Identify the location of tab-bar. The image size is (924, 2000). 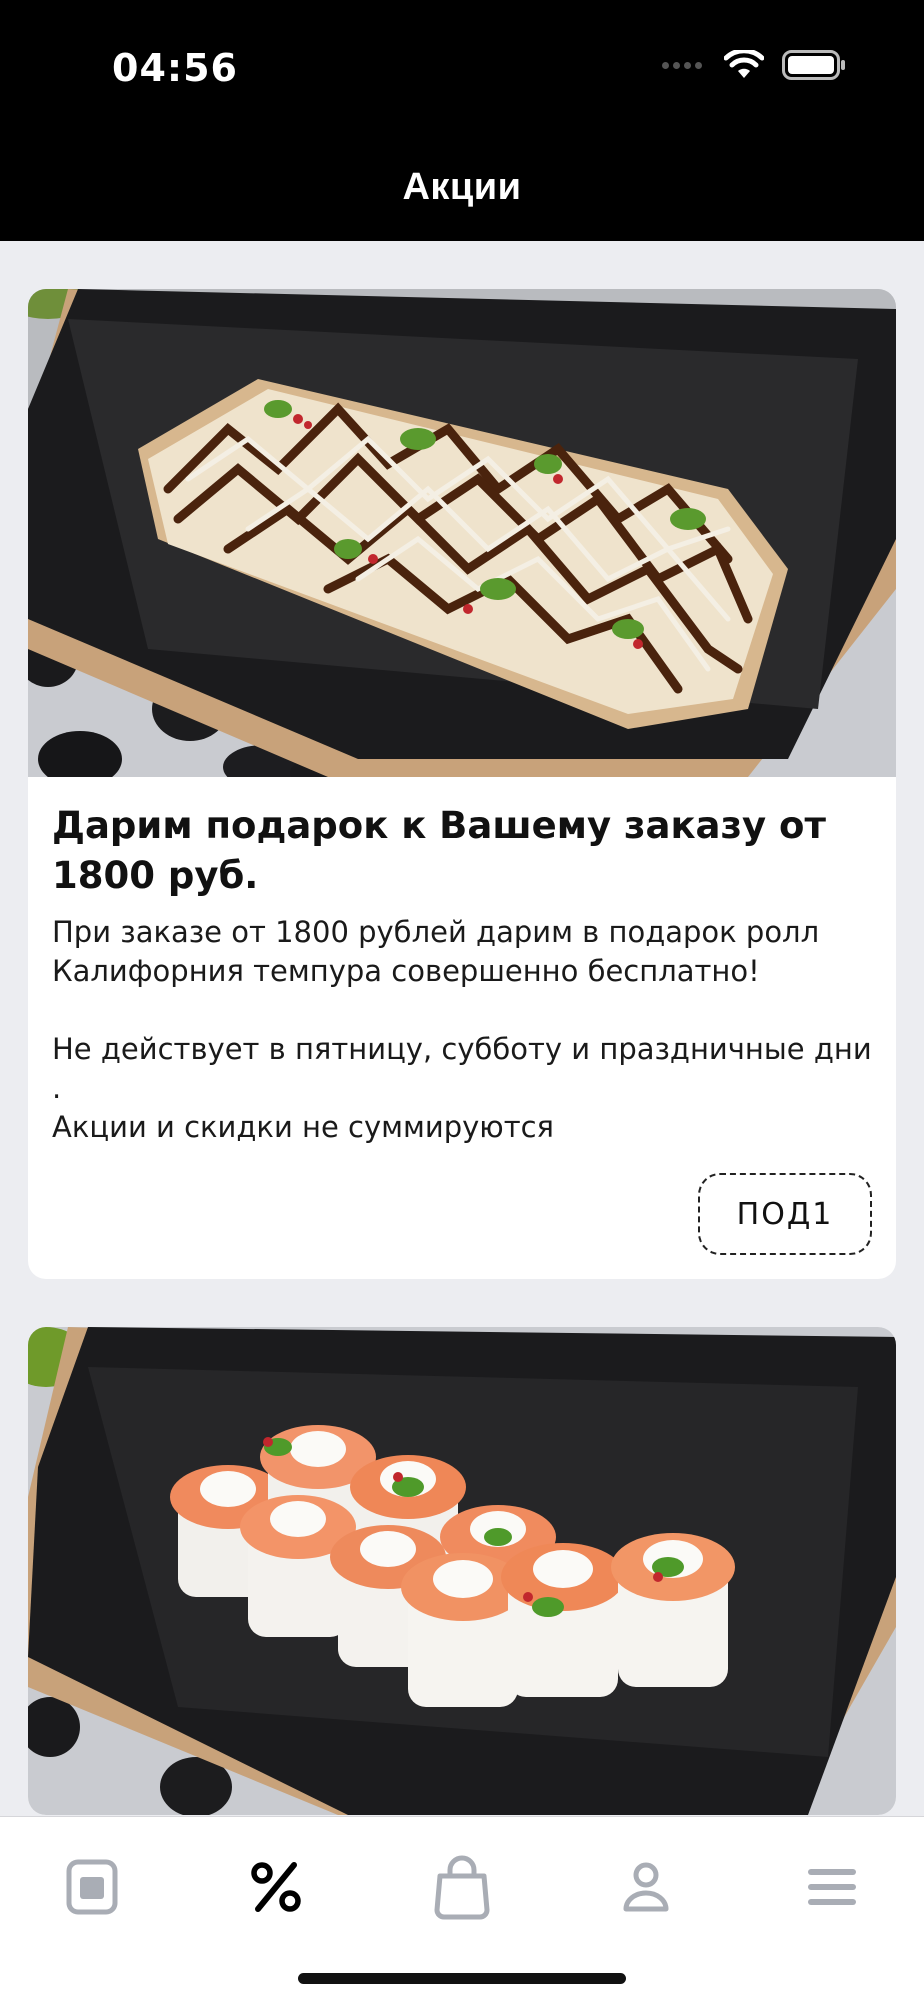
(462, 1908).